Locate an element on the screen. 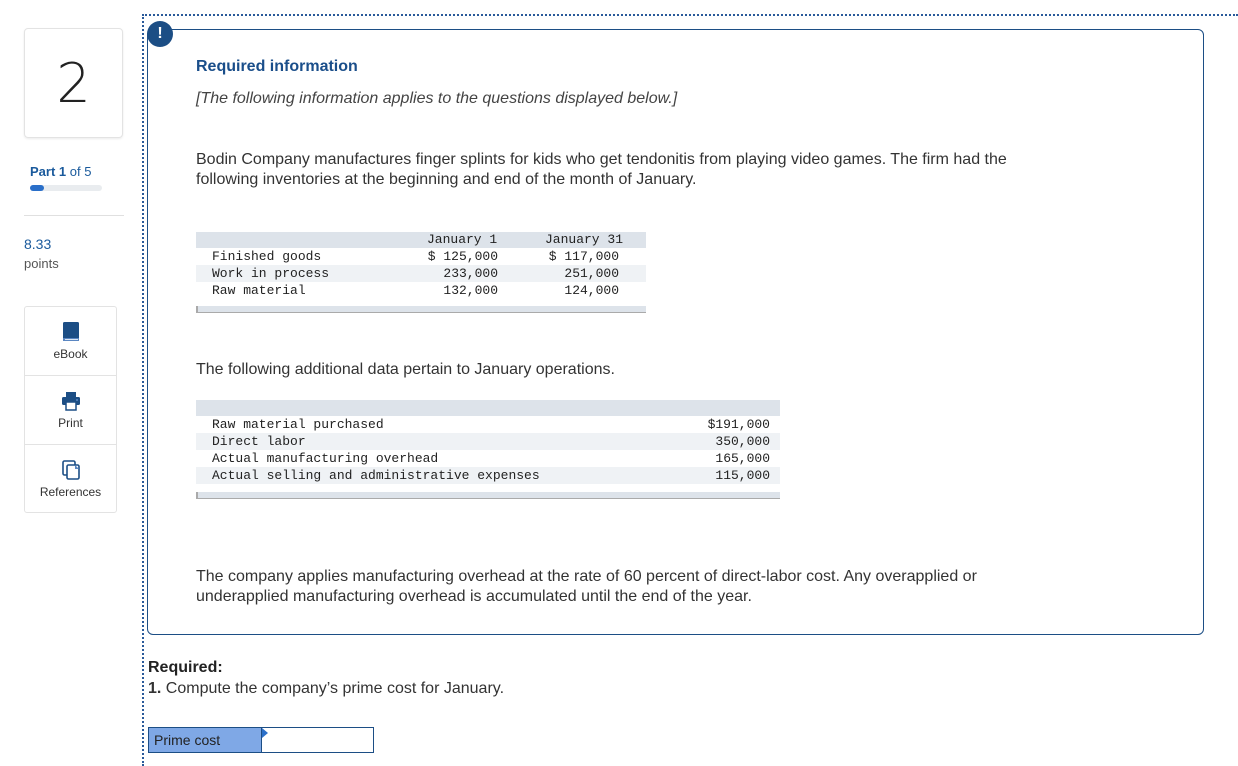 This screenshot has width=1238, height=766. question-frame-top is located at coordinates (690, 15).